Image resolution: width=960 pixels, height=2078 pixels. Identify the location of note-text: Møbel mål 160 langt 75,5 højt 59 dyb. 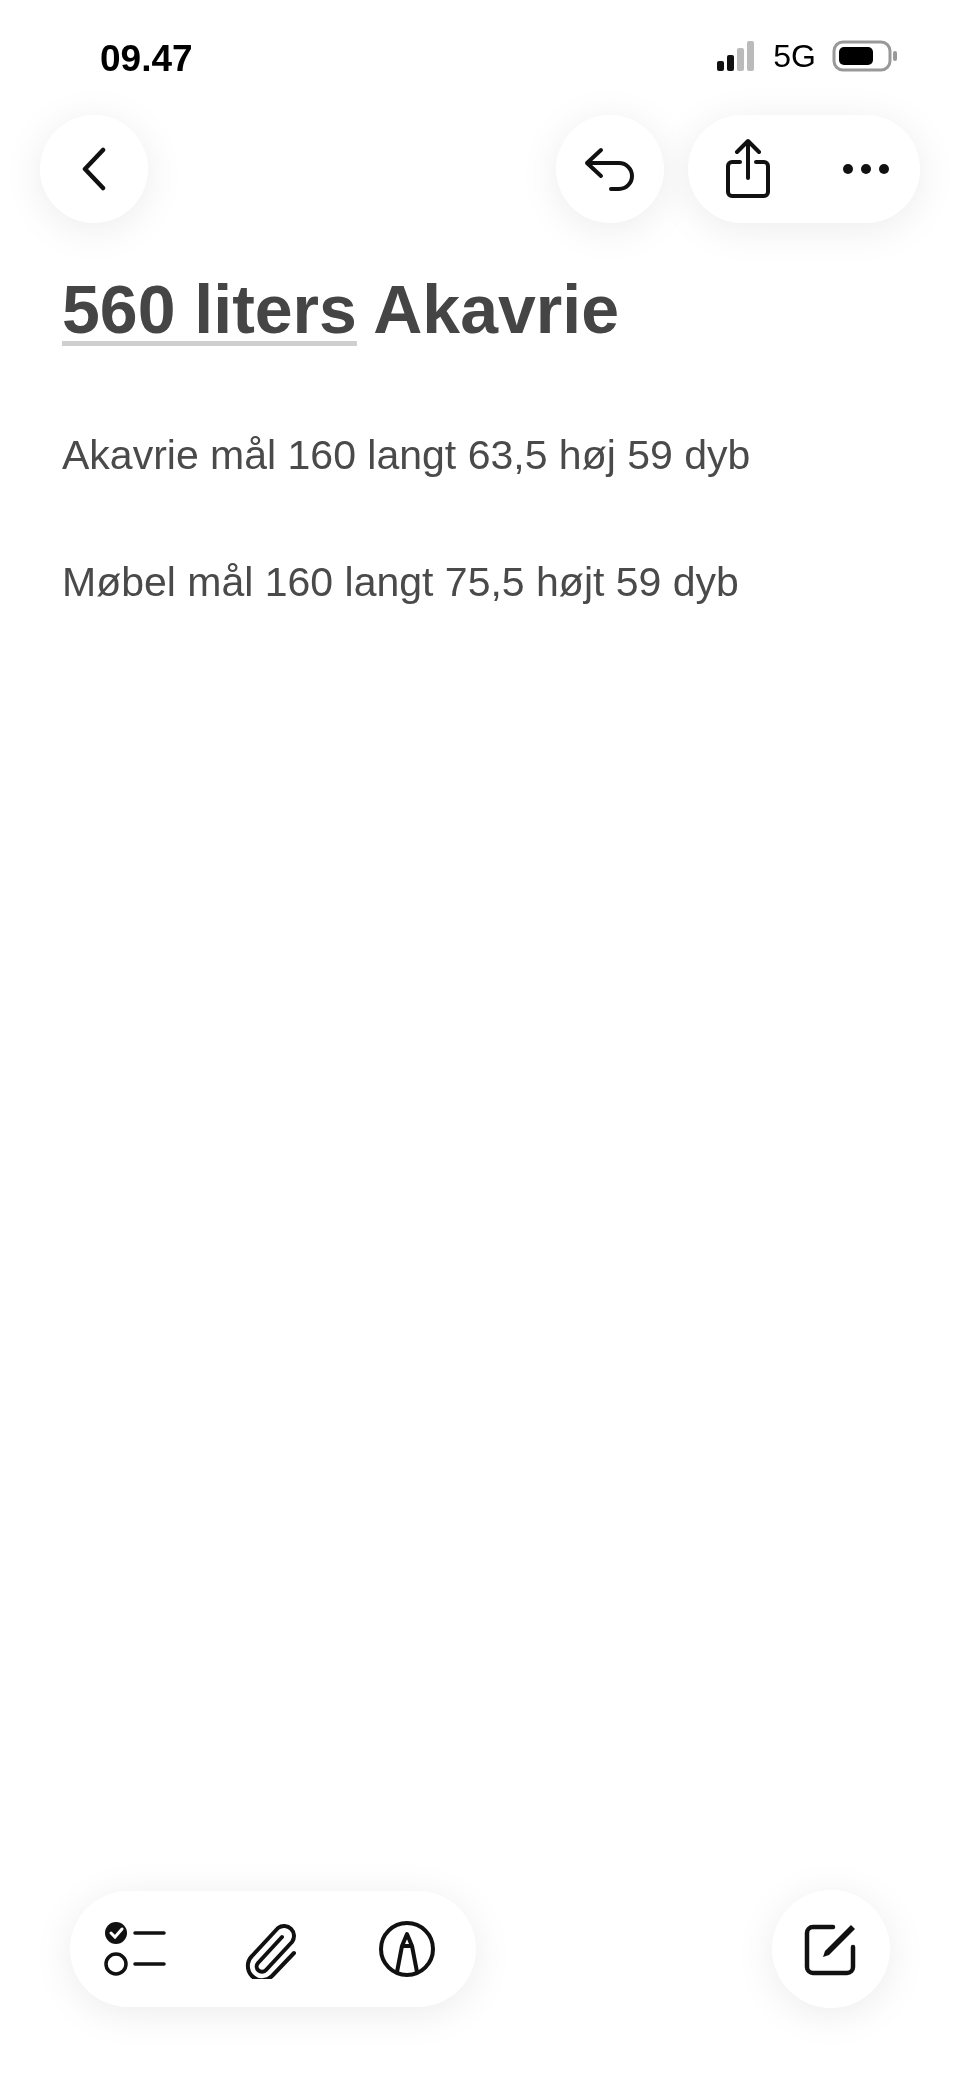
(401, 582).